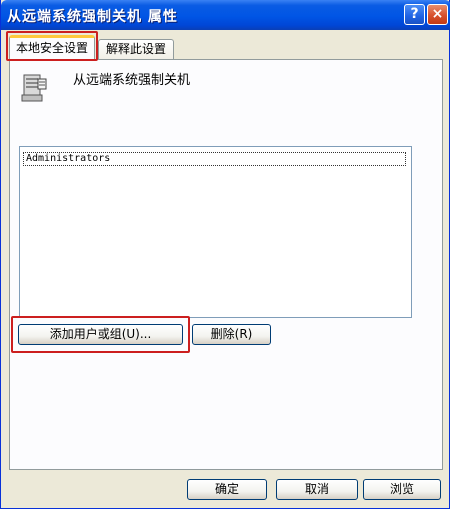 This screenshot has height=509, width=450. What do you see at coordinates (100, 334) in the screenshot?
I see `highlight-box-add-button` at bounding box center [100, 334].